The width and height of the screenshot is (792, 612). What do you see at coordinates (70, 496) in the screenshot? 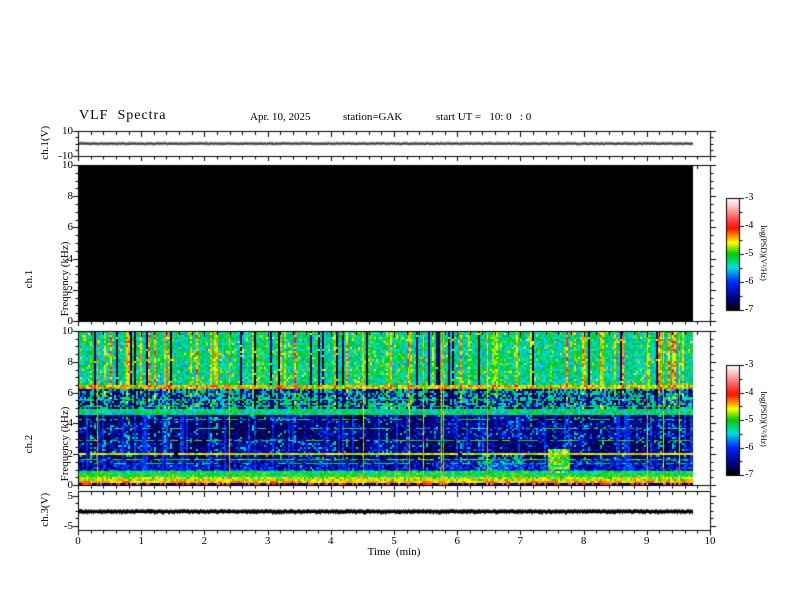
I see `y-tick-label: 5` at bounding box center [70, 496].